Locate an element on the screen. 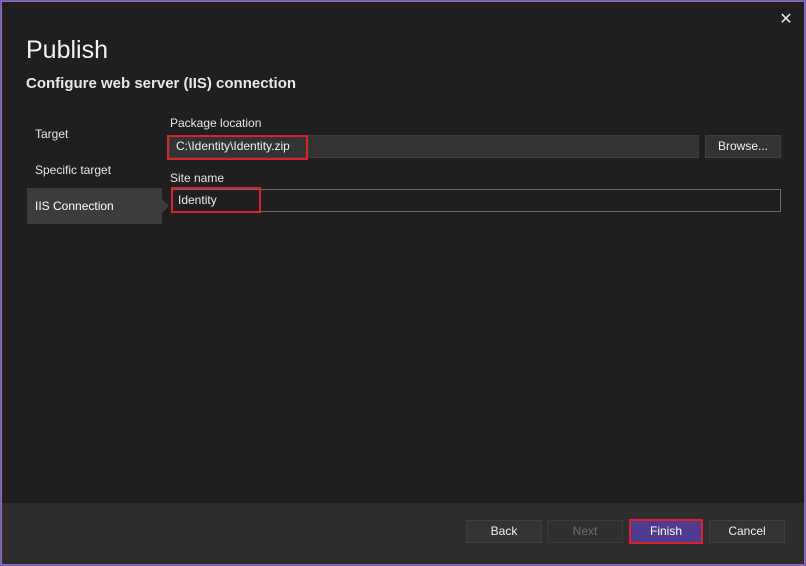  site-name-label: Site name is located at coordinates (197, 178).